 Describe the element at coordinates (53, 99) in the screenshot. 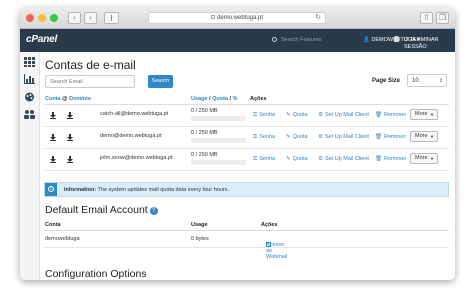

I see `header-account-link: Conta` at that location.